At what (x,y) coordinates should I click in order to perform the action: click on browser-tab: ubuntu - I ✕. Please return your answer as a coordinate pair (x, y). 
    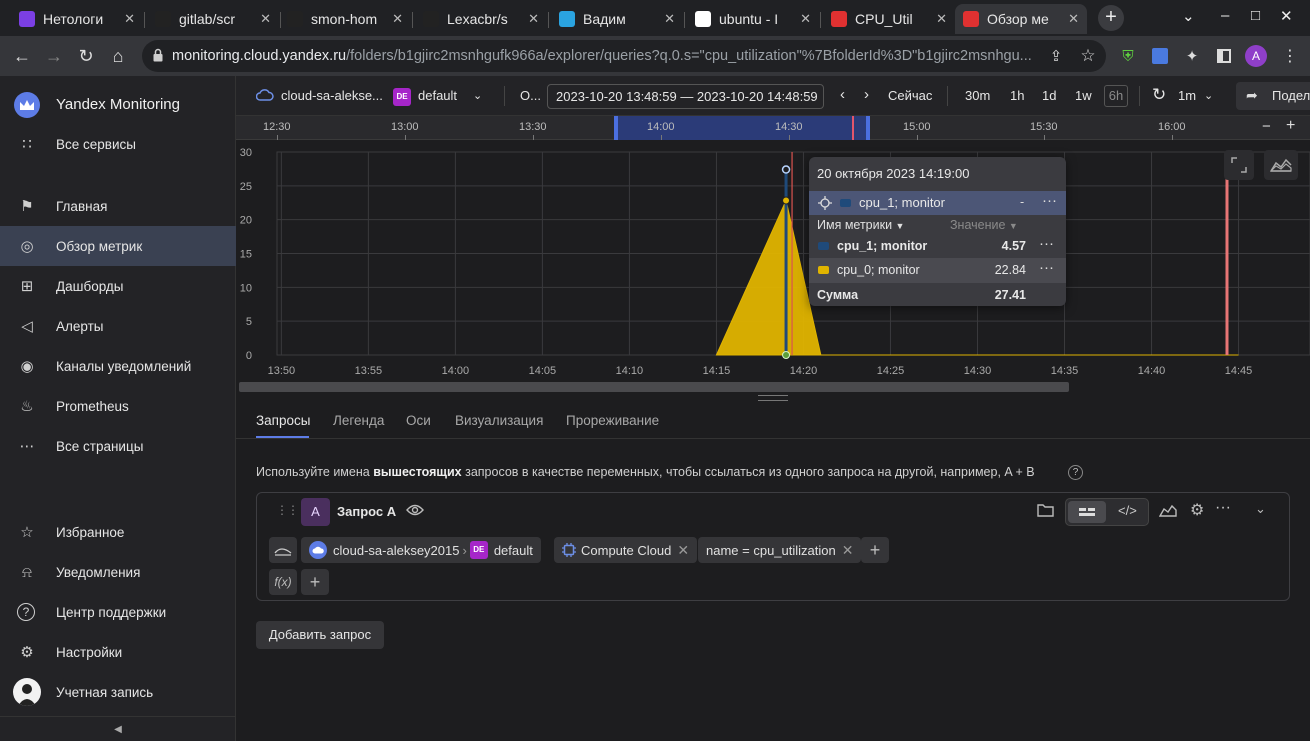
    Looking at the image, I should click on (753, 19).